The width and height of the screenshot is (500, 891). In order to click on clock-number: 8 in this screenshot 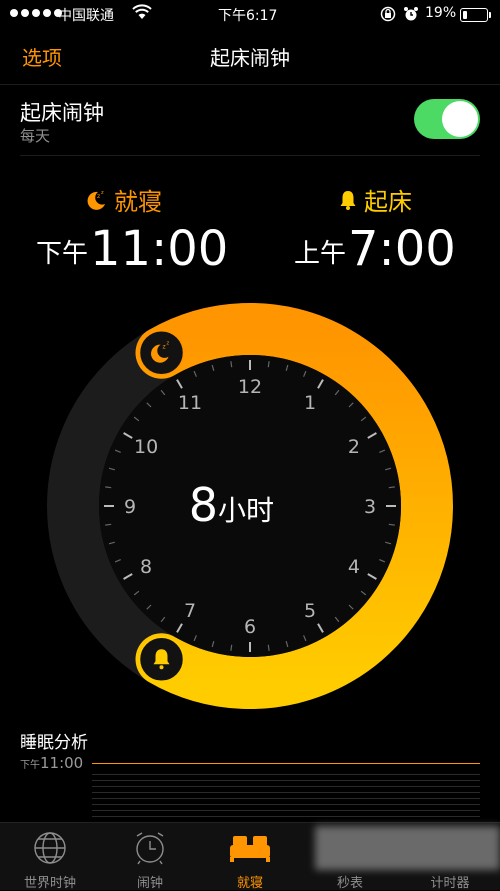, I will do `click(146, 567)`.